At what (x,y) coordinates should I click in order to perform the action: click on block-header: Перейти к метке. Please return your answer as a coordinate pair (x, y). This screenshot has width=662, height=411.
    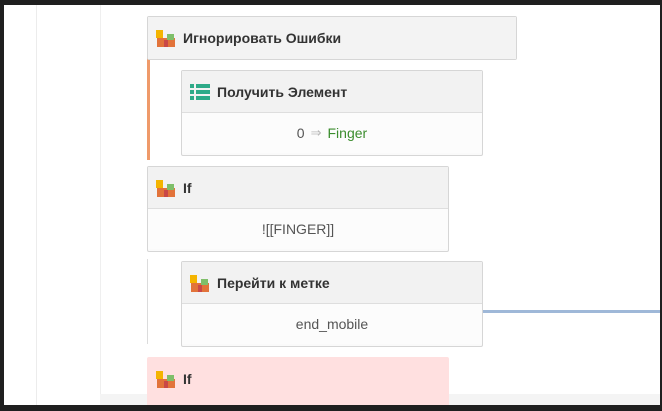
    Looking at the image, I should click on (332, 283).